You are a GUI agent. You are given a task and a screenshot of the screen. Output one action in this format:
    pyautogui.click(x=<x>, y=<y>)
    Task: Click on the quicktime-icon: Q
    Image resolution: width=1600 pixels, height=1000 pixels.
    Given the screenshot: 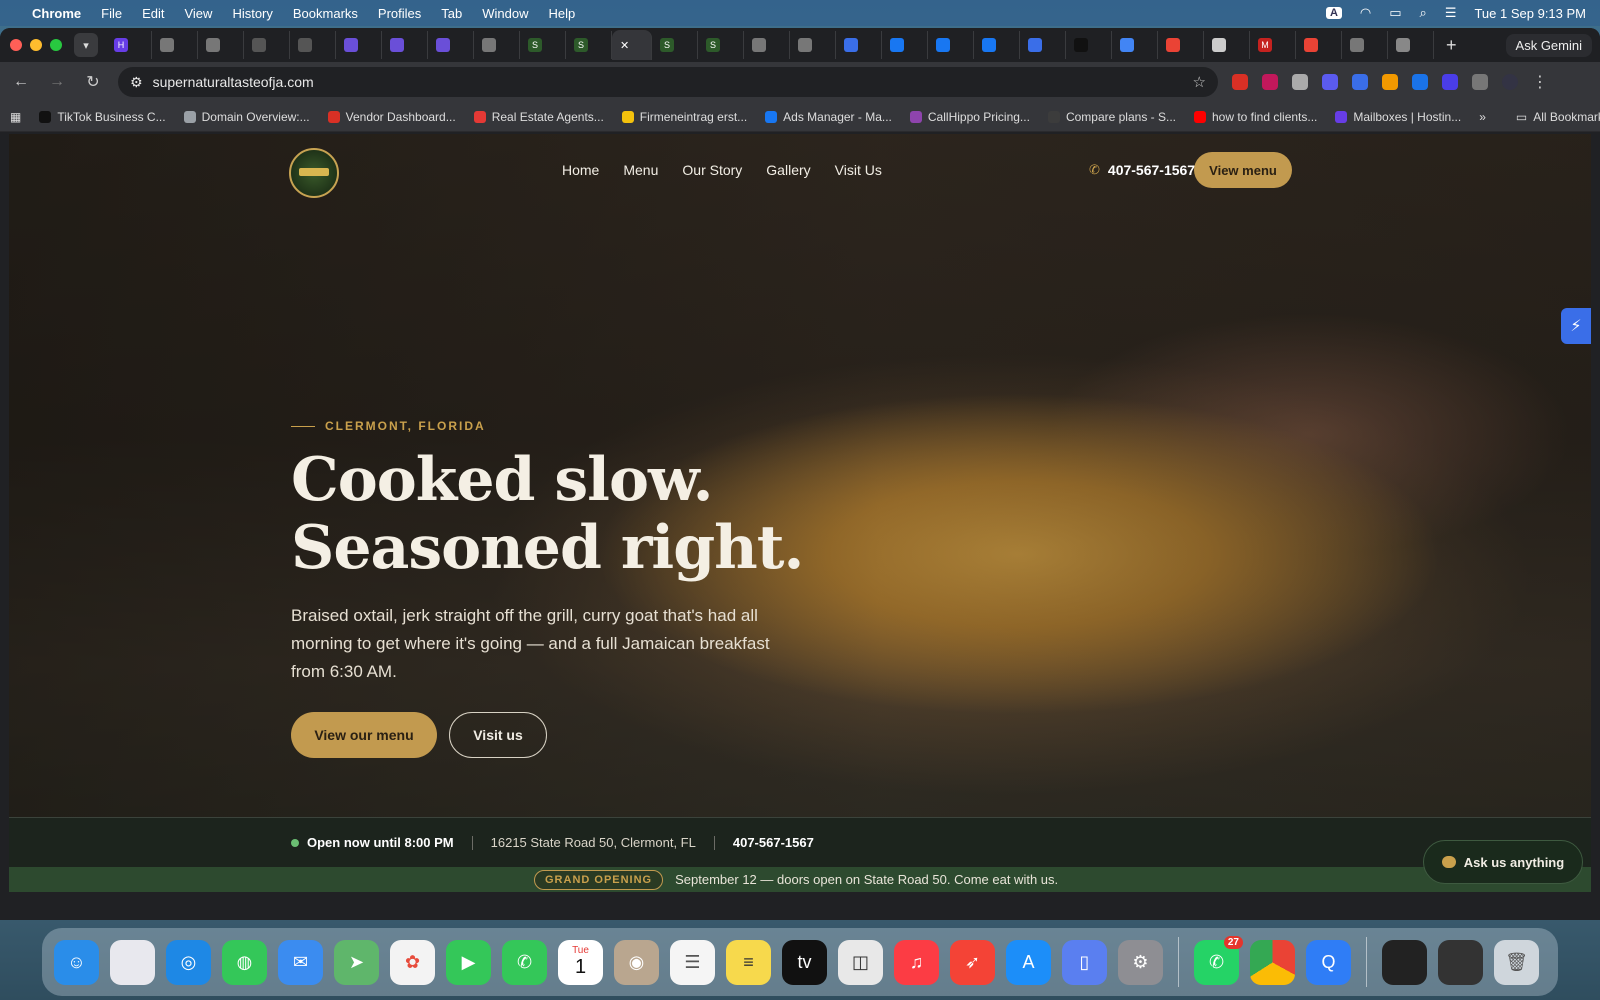 What is the action you would take?
    pyautogui.click(x=1328, y=962)
    